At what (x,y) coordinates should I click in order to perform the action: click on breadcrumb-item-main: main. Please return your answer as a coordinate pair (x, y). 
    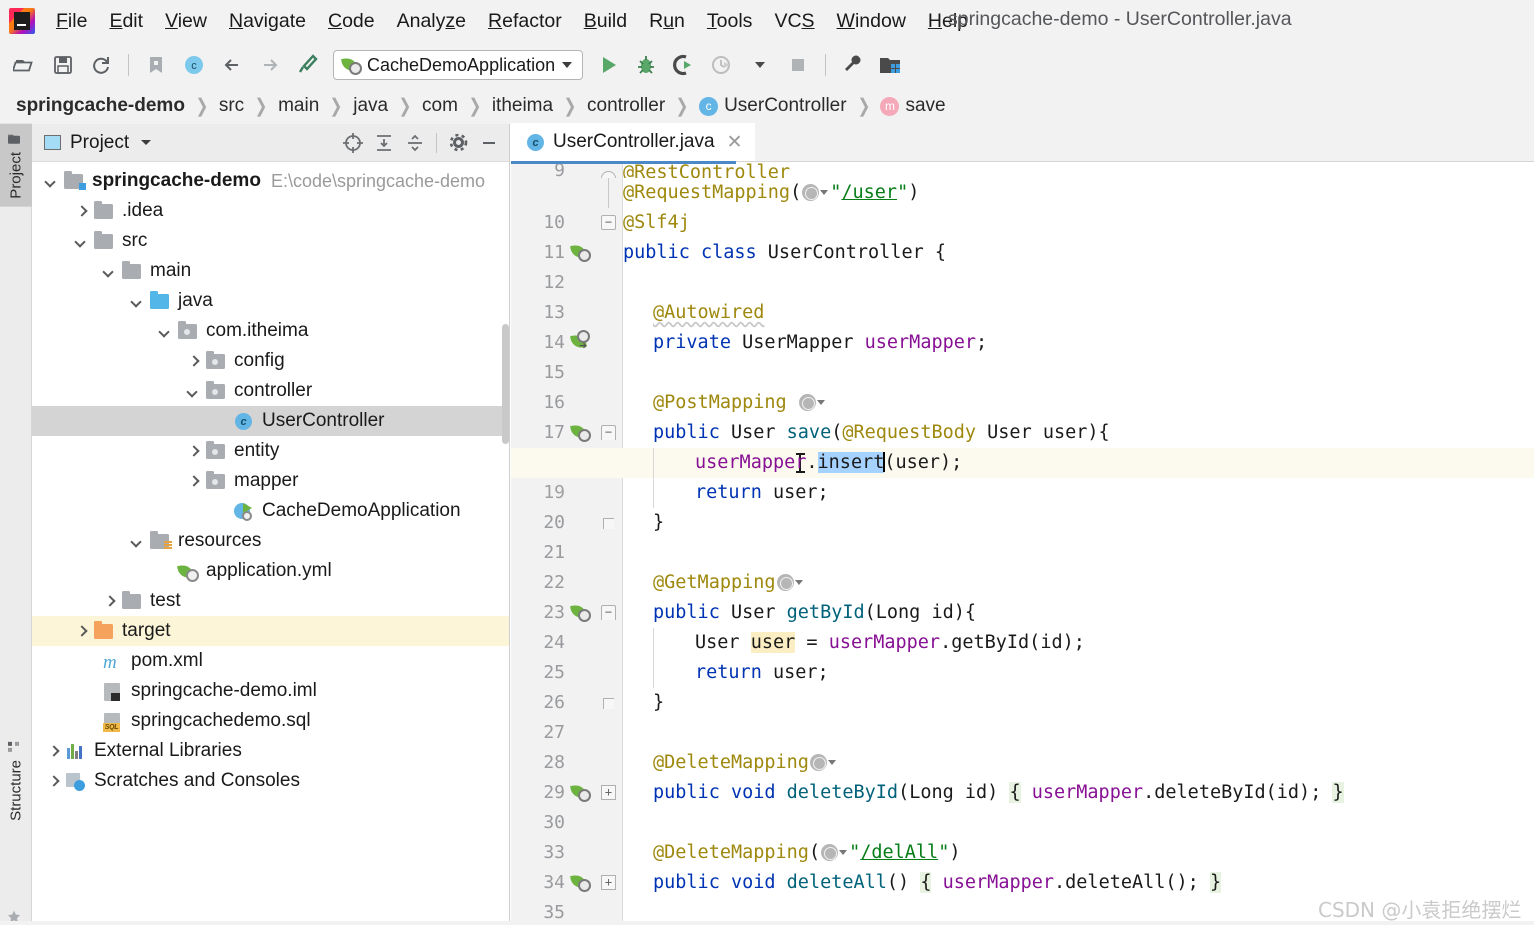
    Looking at the image, I should click on (298, 106).